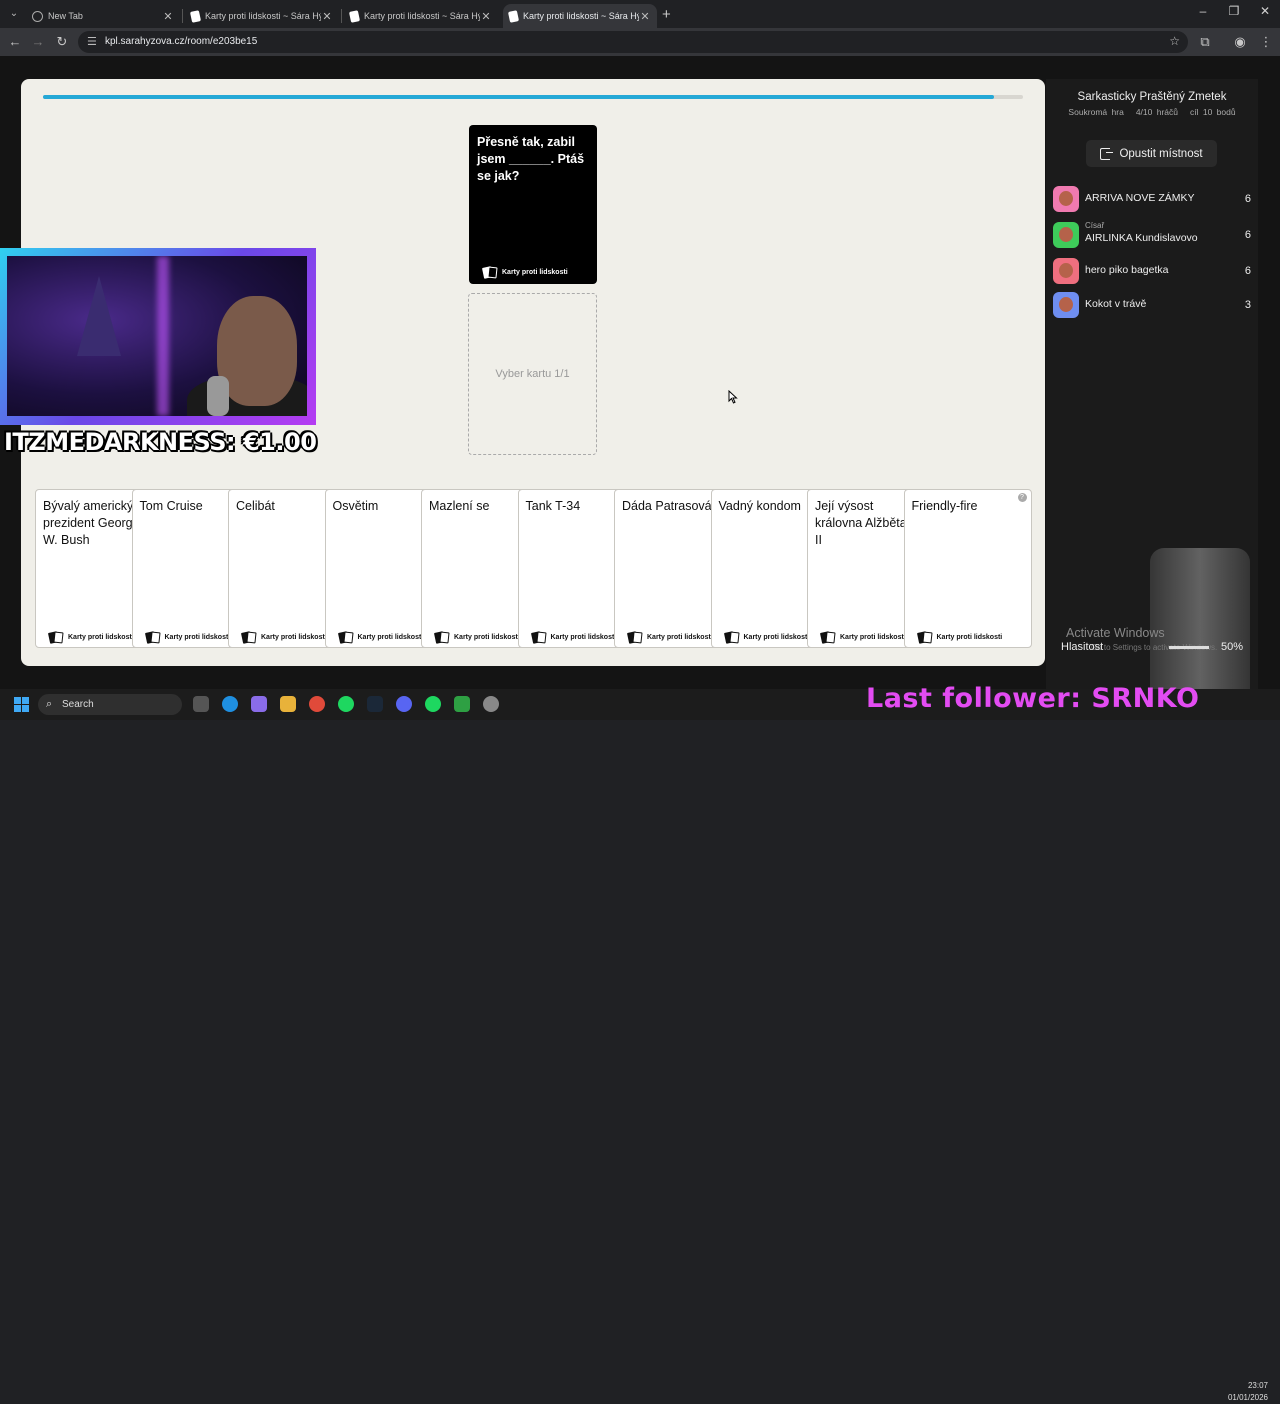 The width and height of the screenshot is (1280, 1404). I want to click on player-name: hero piko bagetka, so click(1127, 270).